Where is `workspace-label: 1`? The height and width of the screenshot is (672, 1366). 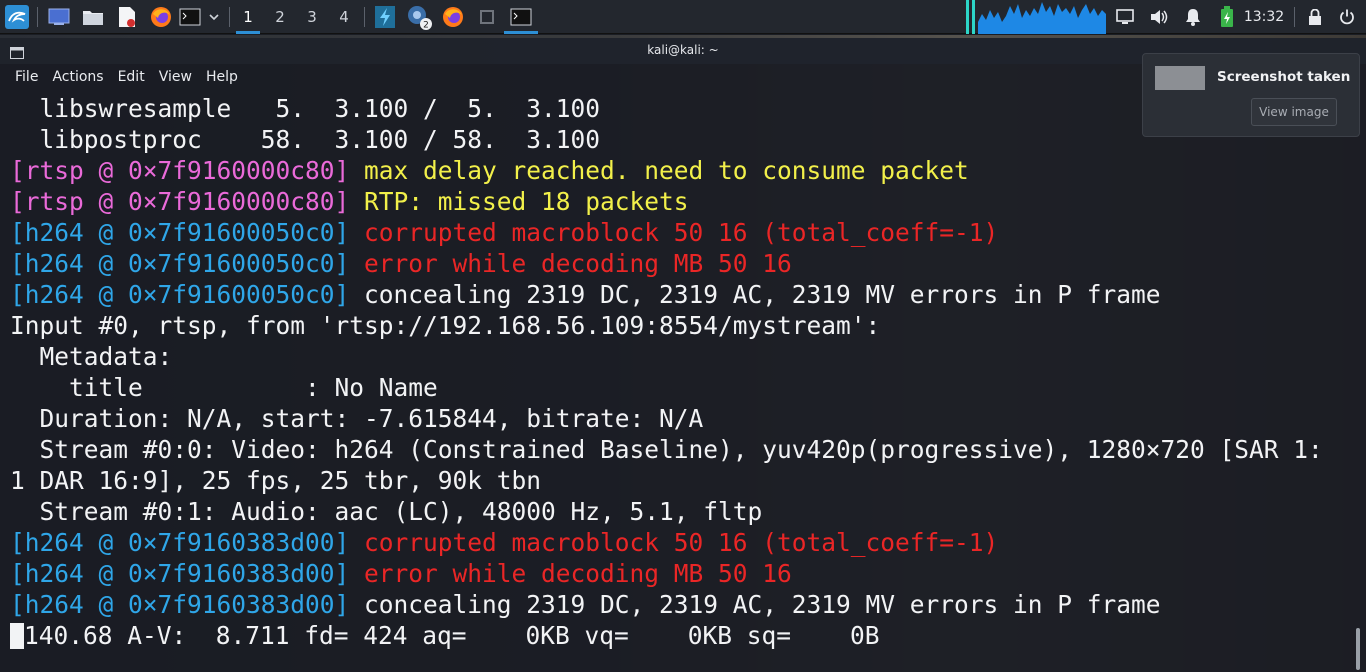 workspace-label: 1 is located at coordinates (248, 17).